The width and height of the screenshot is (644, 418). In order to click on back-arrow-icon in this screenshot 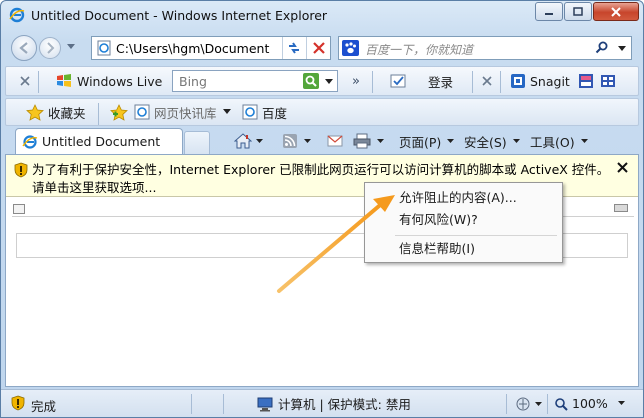, I will do `click(23, 48)`.